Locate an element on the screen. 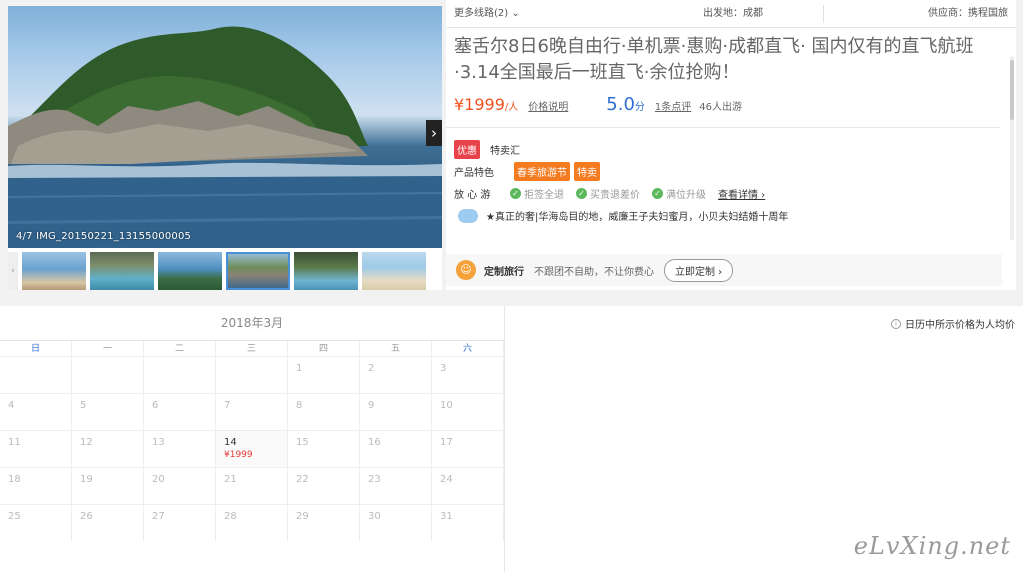  calendar-day: 30 is located at coordinates (396, 522).